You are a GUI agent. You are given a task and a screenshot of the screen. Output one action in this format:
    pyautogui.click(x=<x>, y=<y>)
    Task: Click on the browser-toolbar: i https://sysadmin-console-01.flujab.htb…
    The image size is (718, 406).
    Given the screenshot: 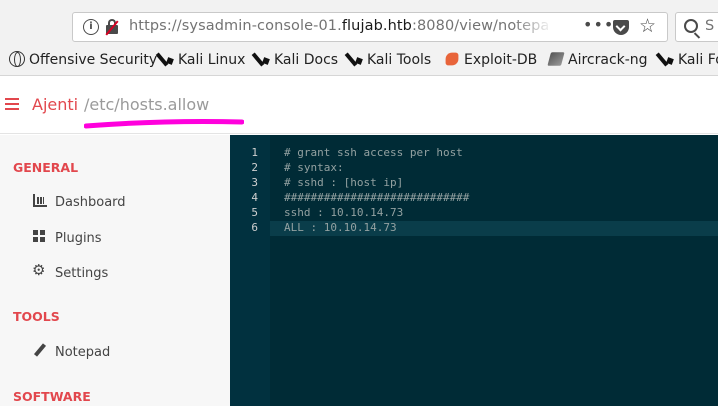 What is the action you would take?
    pyautogui.click(x=359, y=23)
    